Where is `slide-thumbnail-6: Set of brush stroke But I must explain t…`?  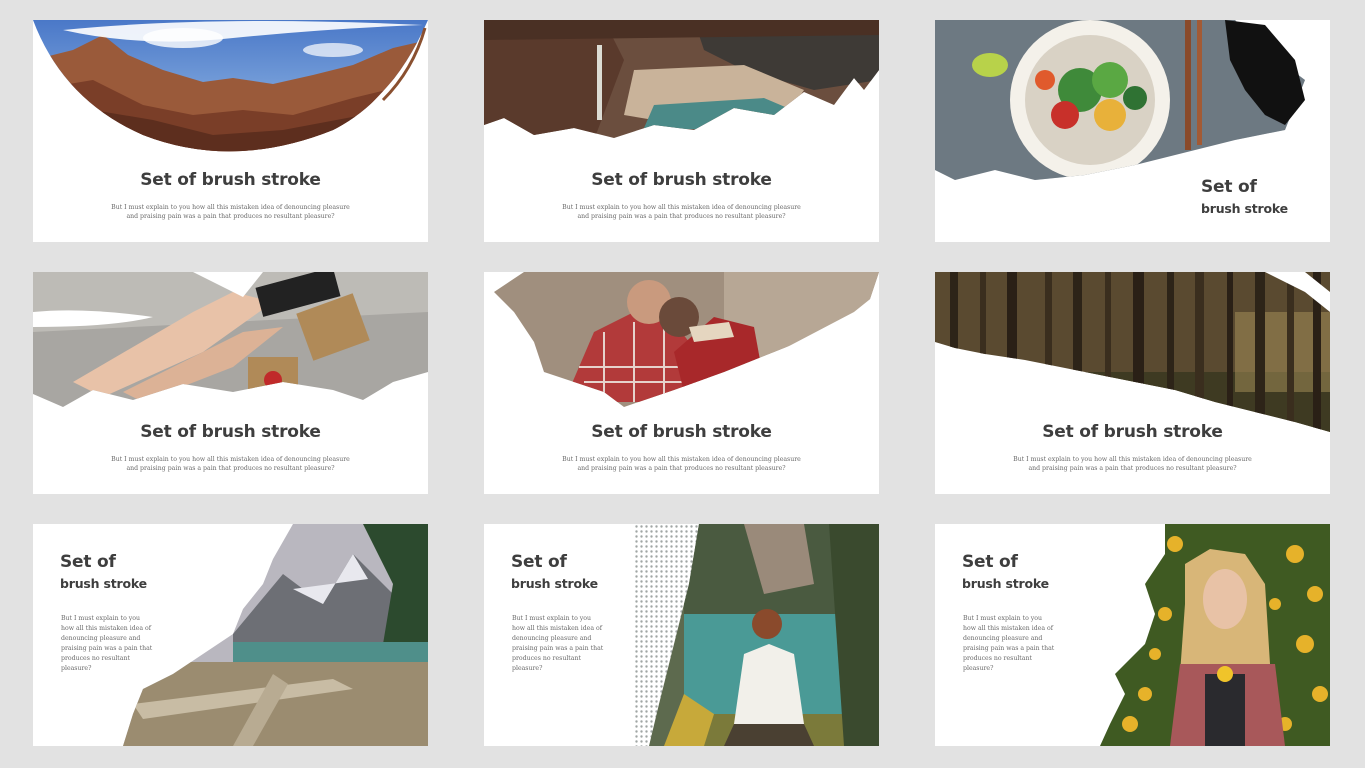 slide-thumbnail-6: Set of brush stroke But I must explain t… is located at coordinates (1132, 383).